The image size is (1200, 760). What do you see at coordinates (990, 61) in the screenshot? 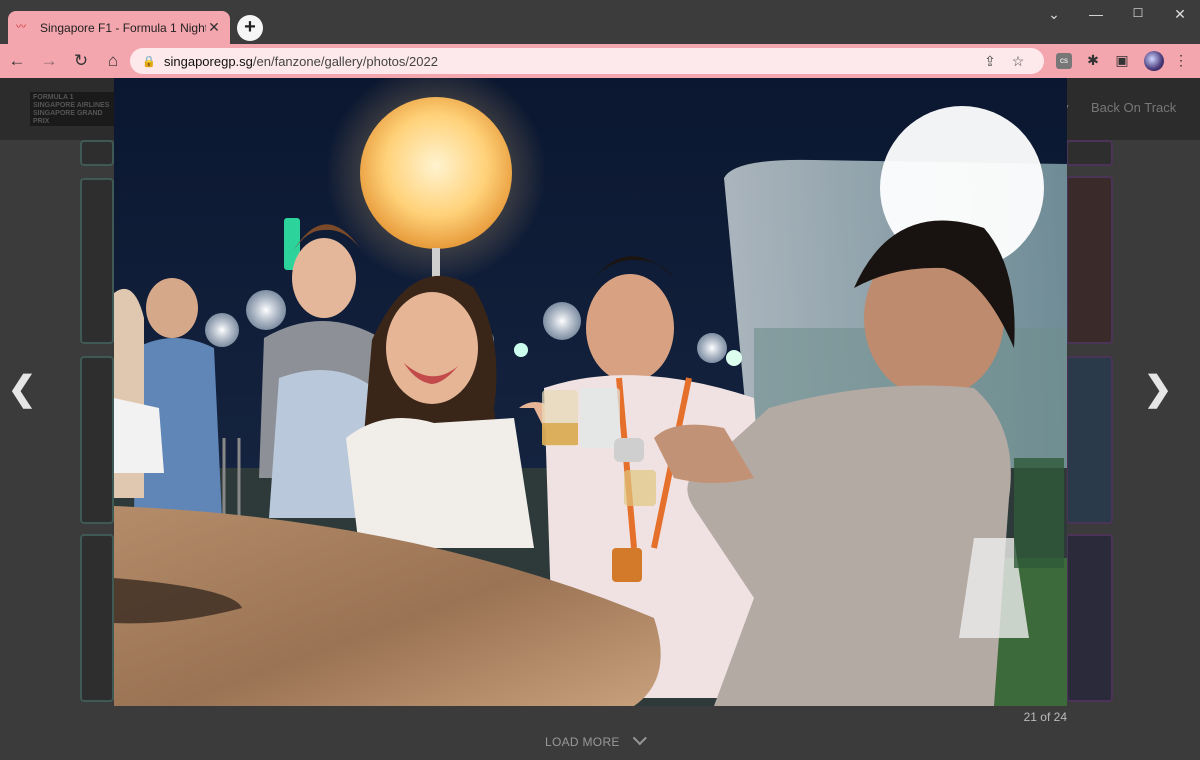
I see `share-icon: ⇪` at bounding box center [990, 61].